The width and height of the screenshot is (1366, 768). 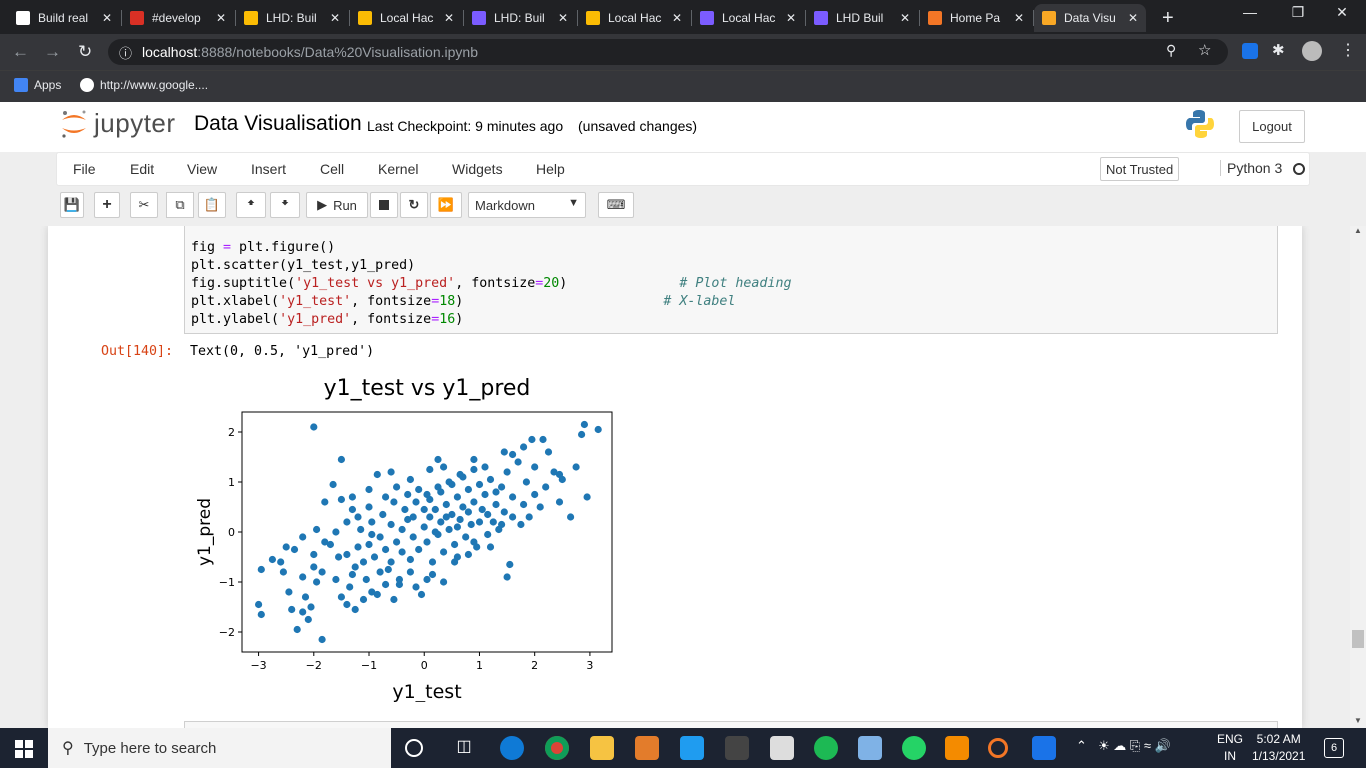 I want to click on paste-icon: 📋, so click(x=212, y=204).